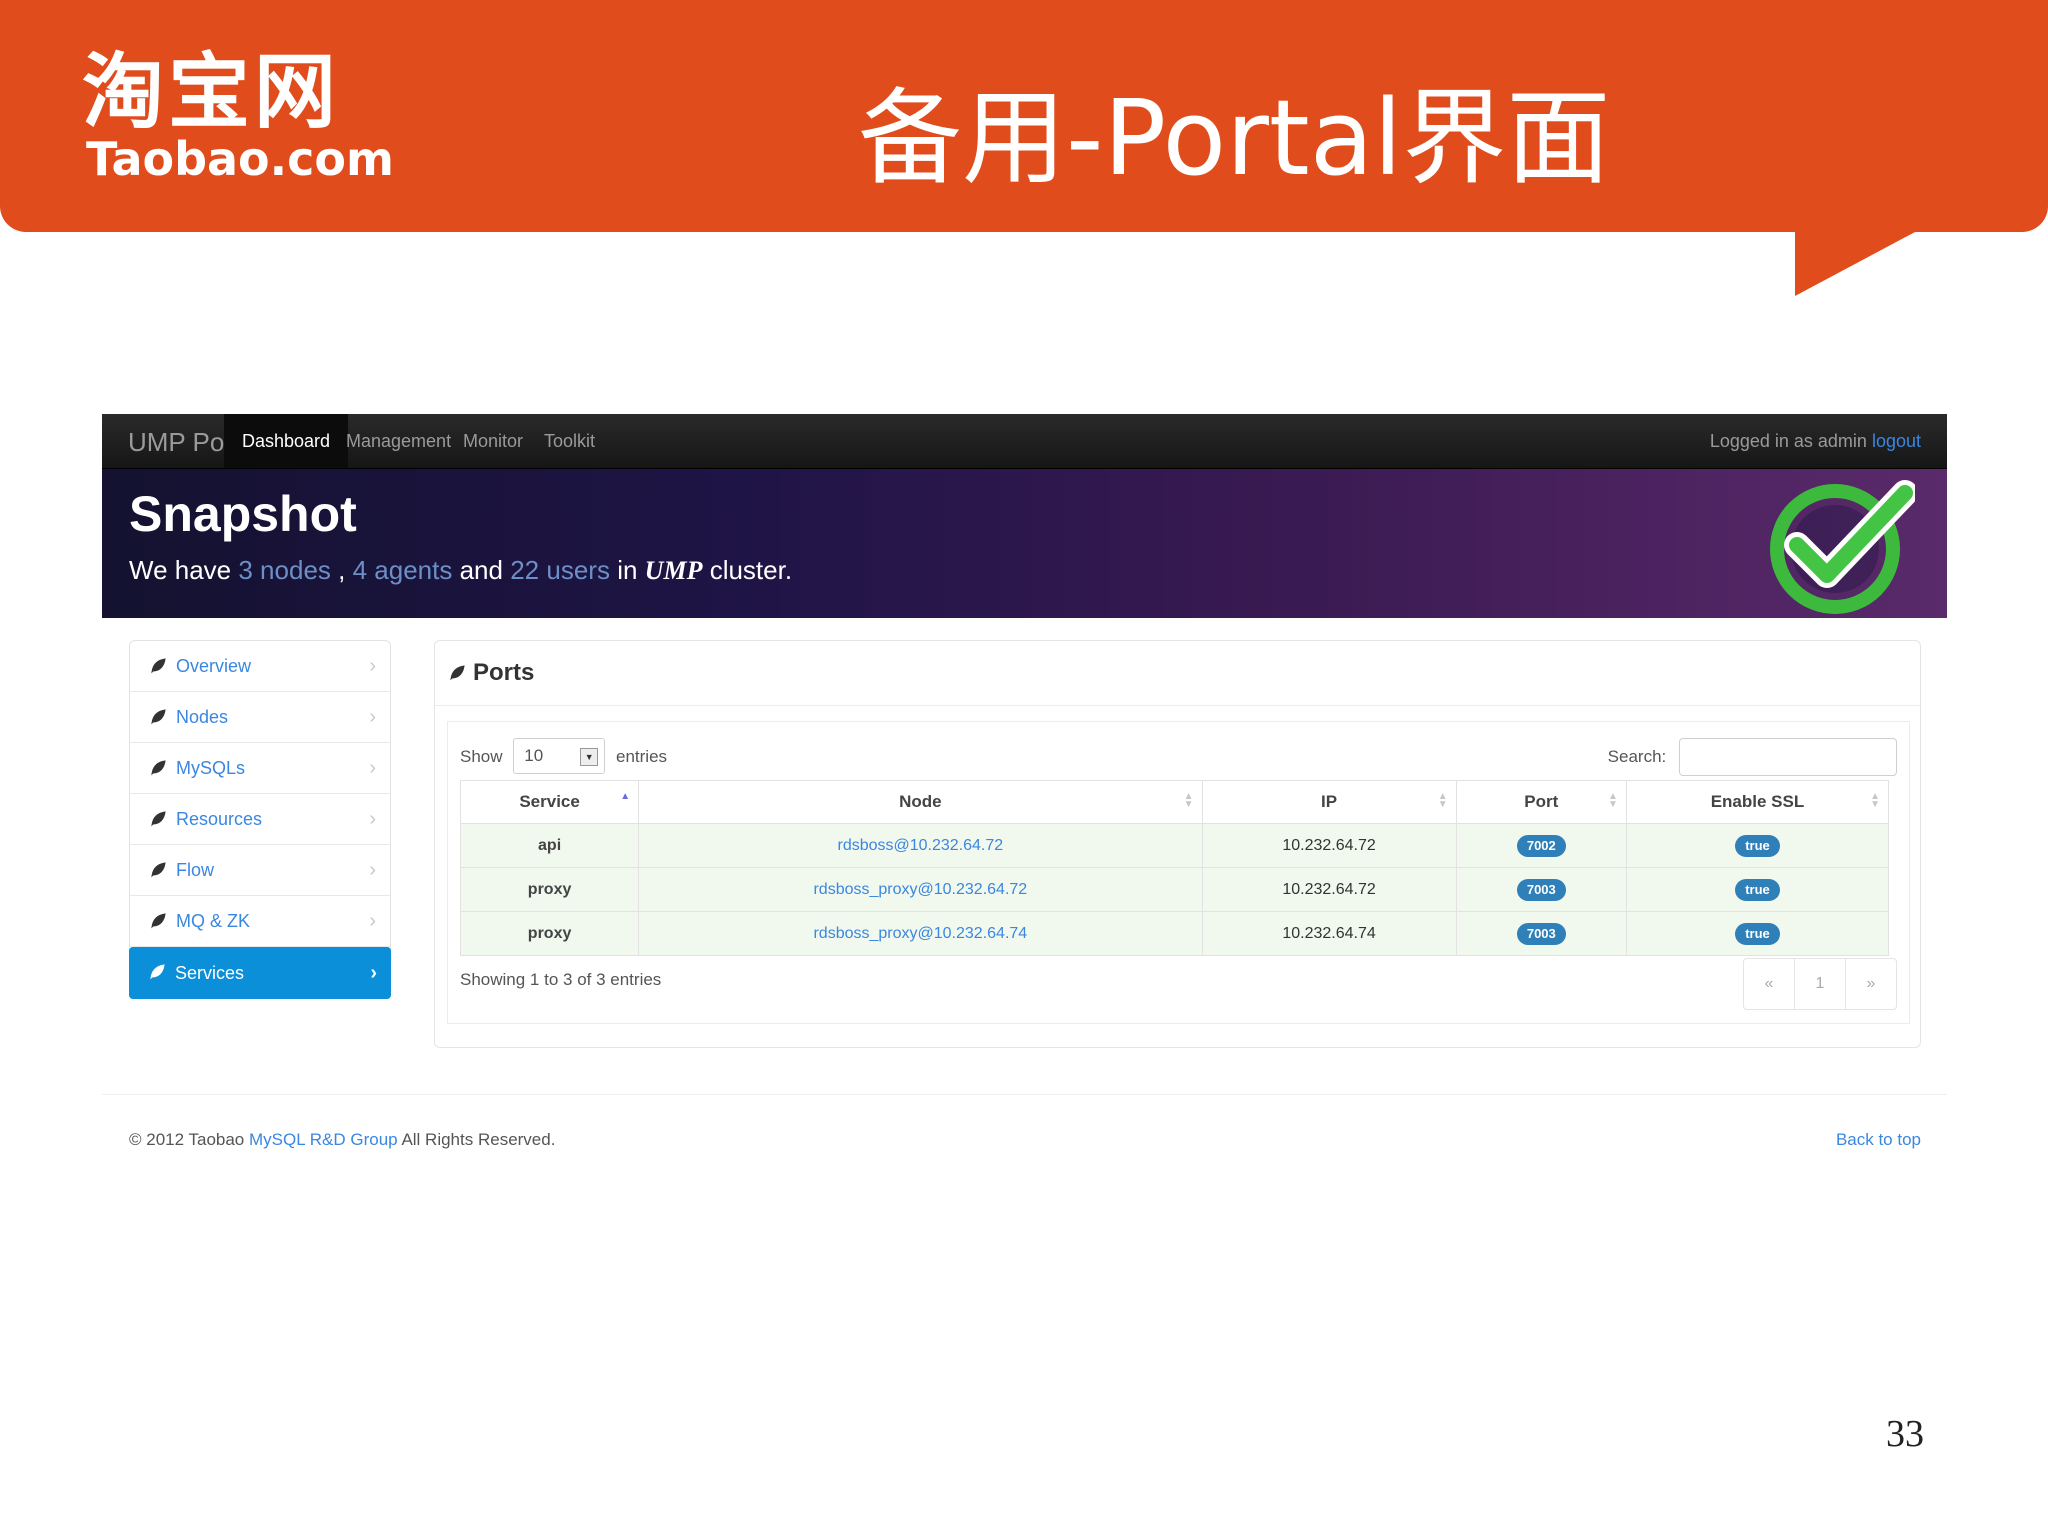 The image size is (2048, 1536). I want to click on side-item-mq-zk: MQ & ZK ›, so click(260, 921).